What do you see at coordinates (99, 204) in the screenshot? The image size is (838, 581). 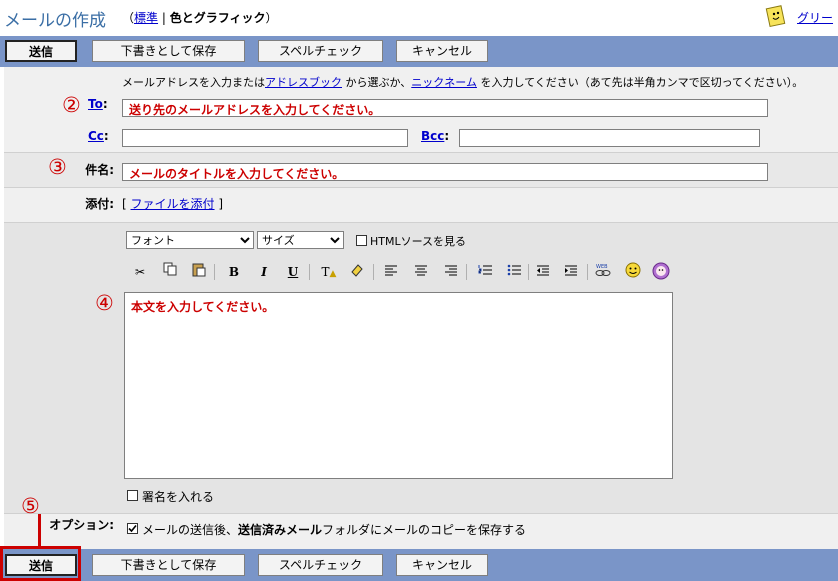 I see `attach-label: 添付:` at bounding box center [99, 204].